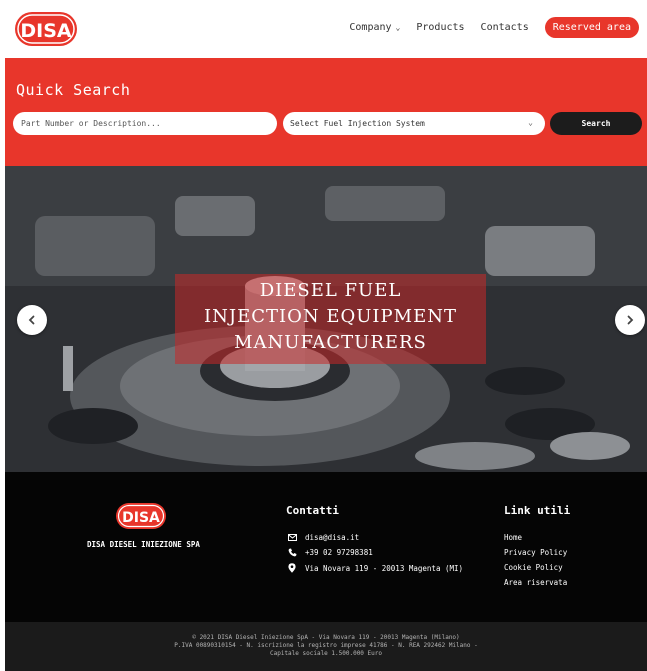 This screenshot has height=671, width=647. What do you see at coordinates (513, 537) in the screenshot?
I see `footer-link-home: Home` at bounding box center [513, 537].